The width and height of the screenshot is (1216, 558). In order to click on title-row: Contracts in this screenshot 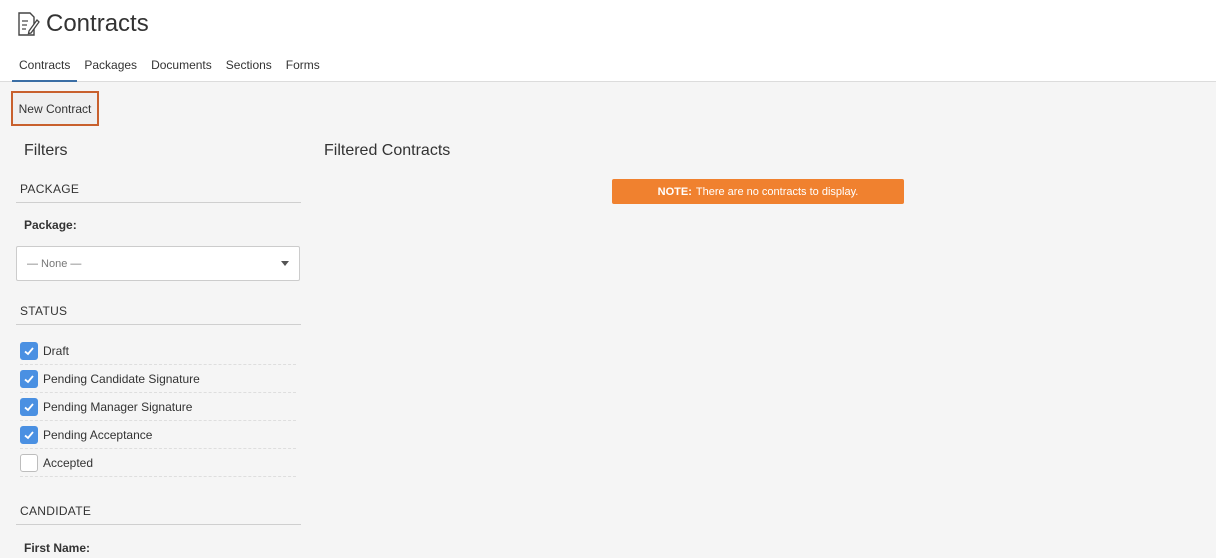, I will do `click(82, 24)`.